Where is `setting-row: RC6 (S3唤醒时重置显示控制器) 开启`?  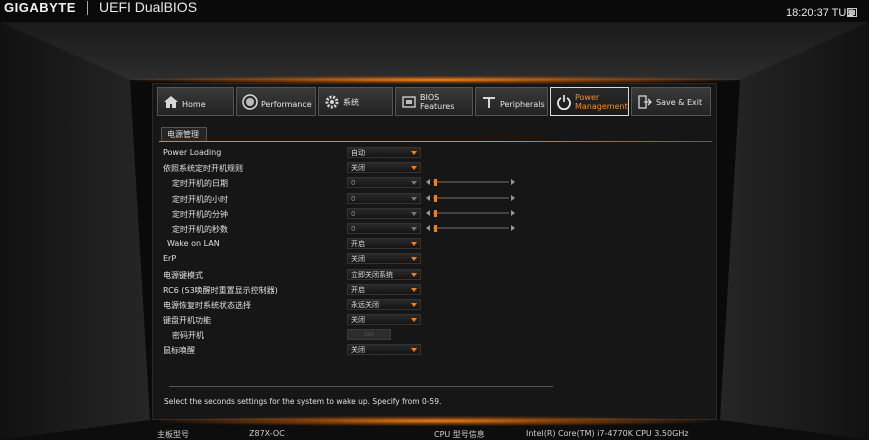 setting-row: RC6 (S3唤醒时重置显示控制器) 开启 is located at coordinates (438, 290).